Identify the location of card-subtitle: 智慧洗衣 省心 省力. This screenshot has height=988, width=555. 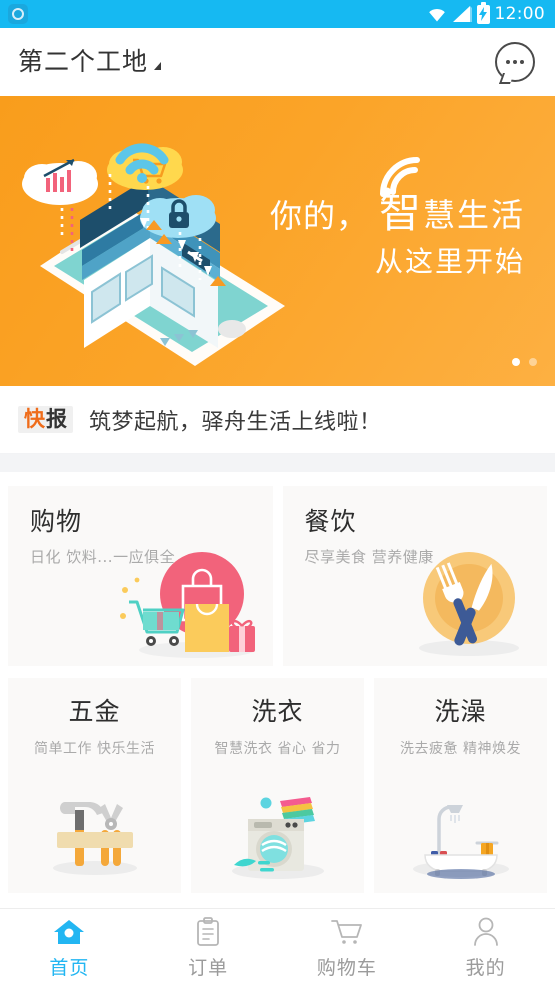
(277, 748).